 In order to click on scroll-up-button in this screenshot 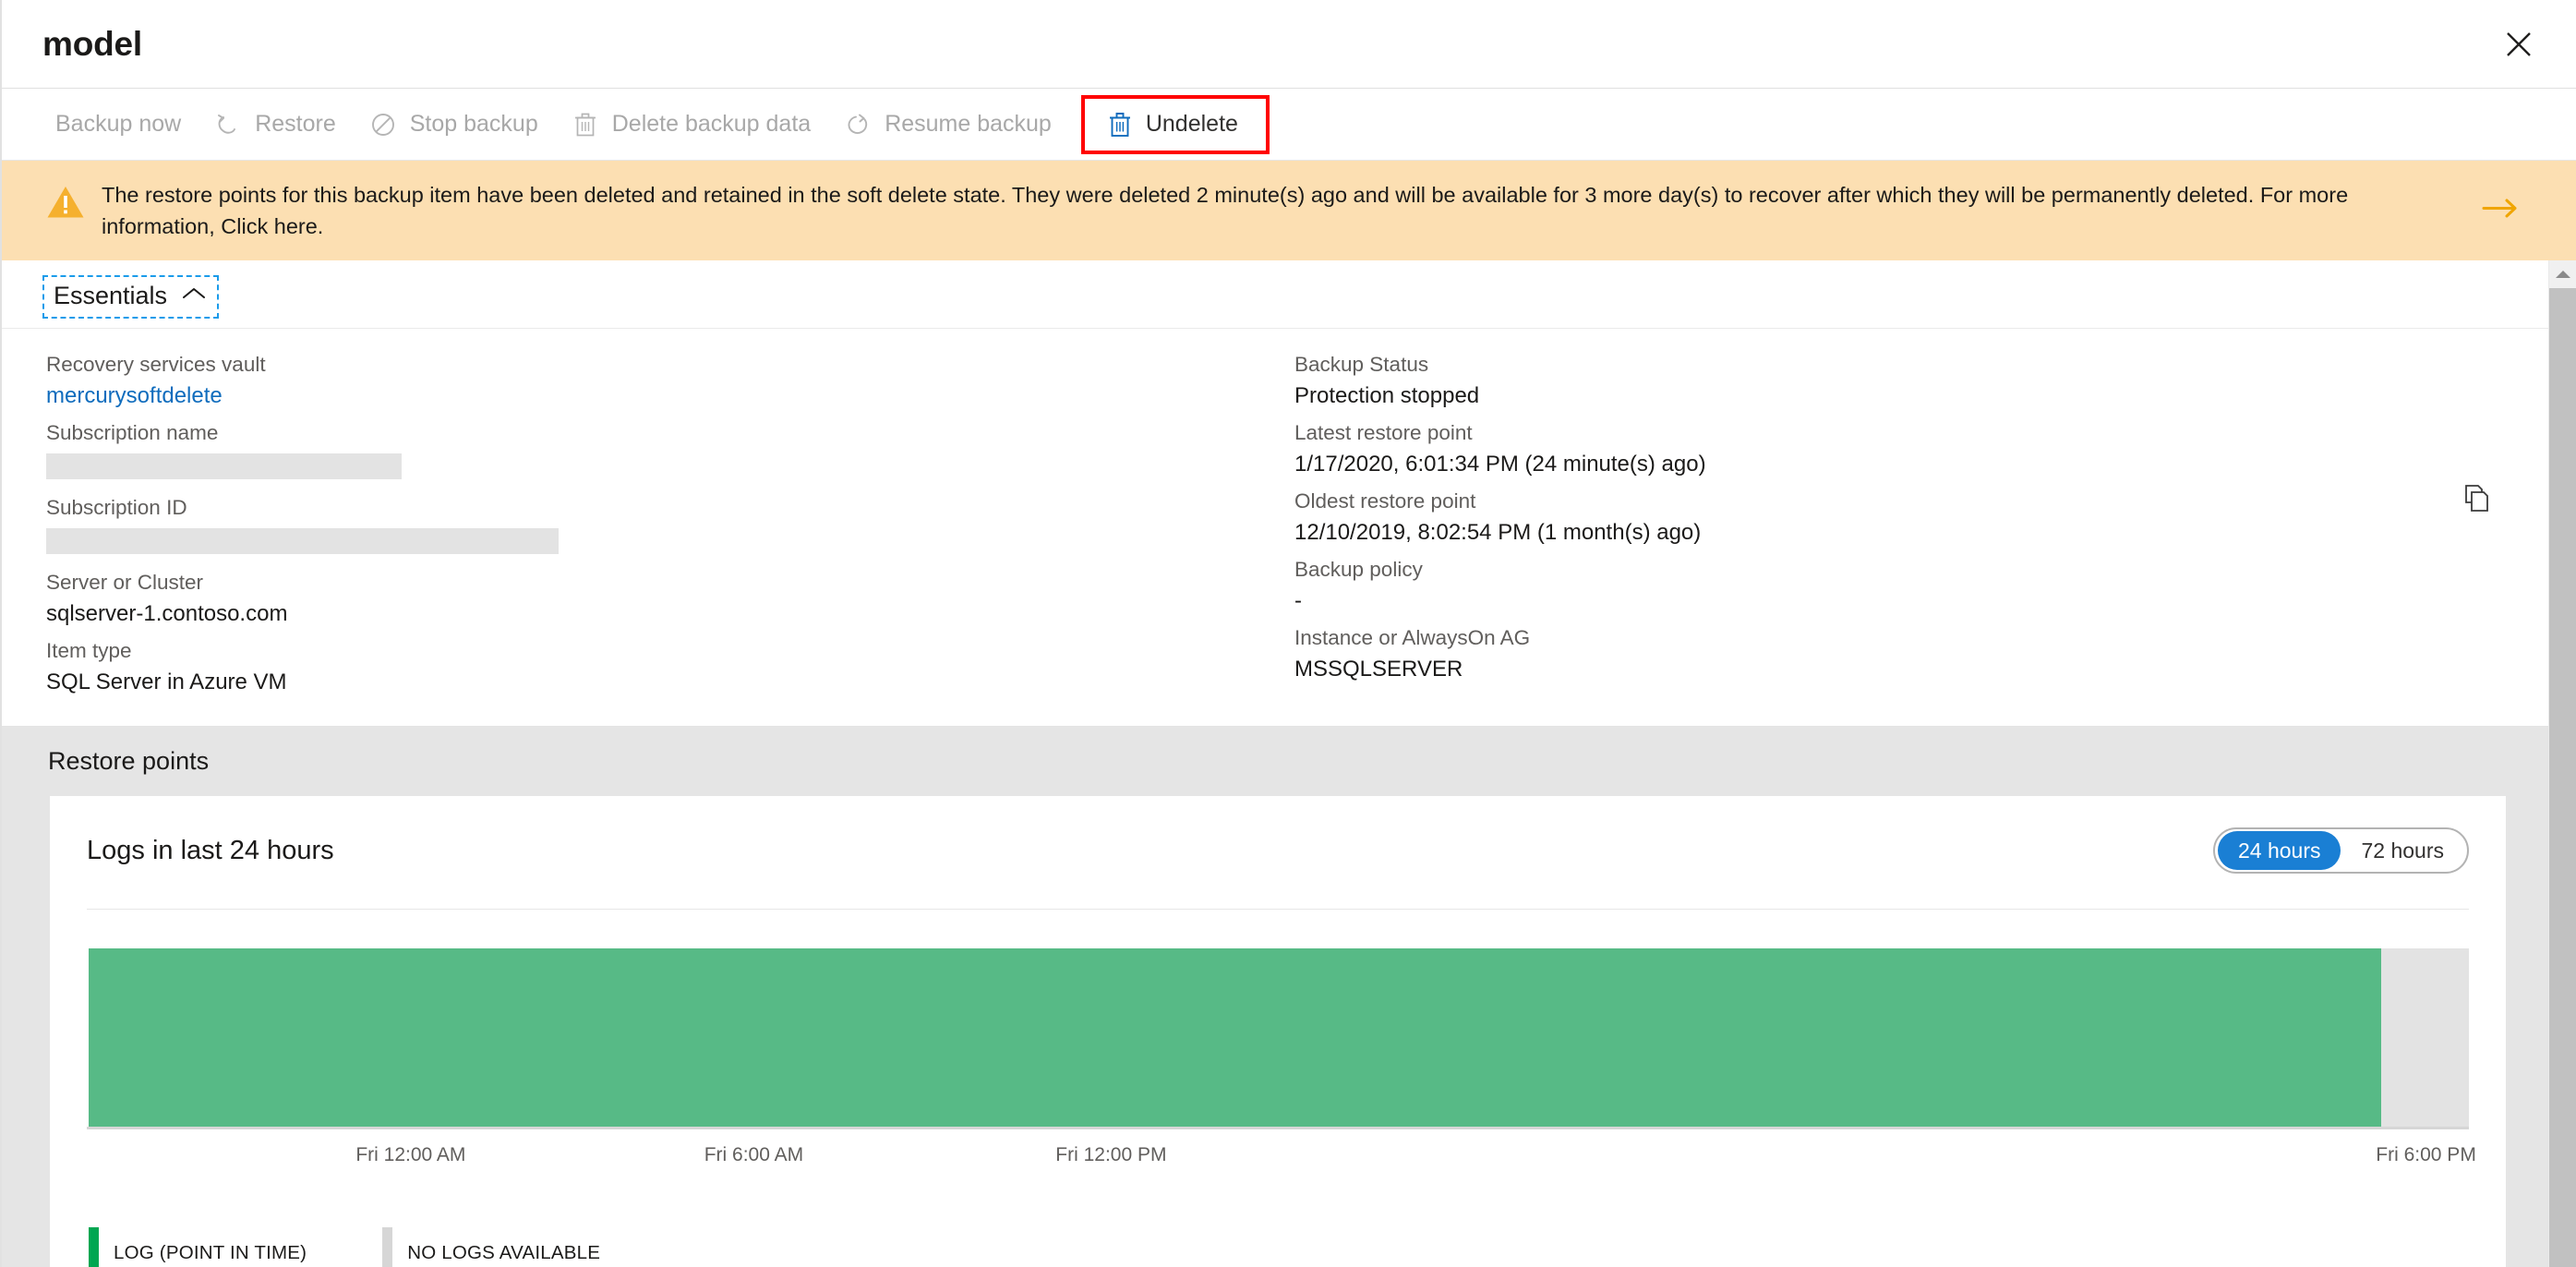, I will do `click(2562, 274)`.